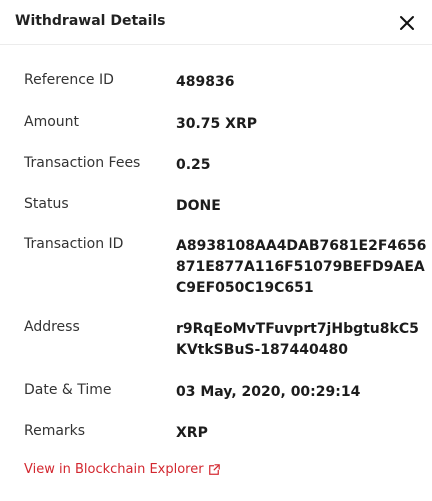 The height and width of the screenshot is (501, 432). I want to click on dialog-title: Withdrawal Details, so click(90, 21).